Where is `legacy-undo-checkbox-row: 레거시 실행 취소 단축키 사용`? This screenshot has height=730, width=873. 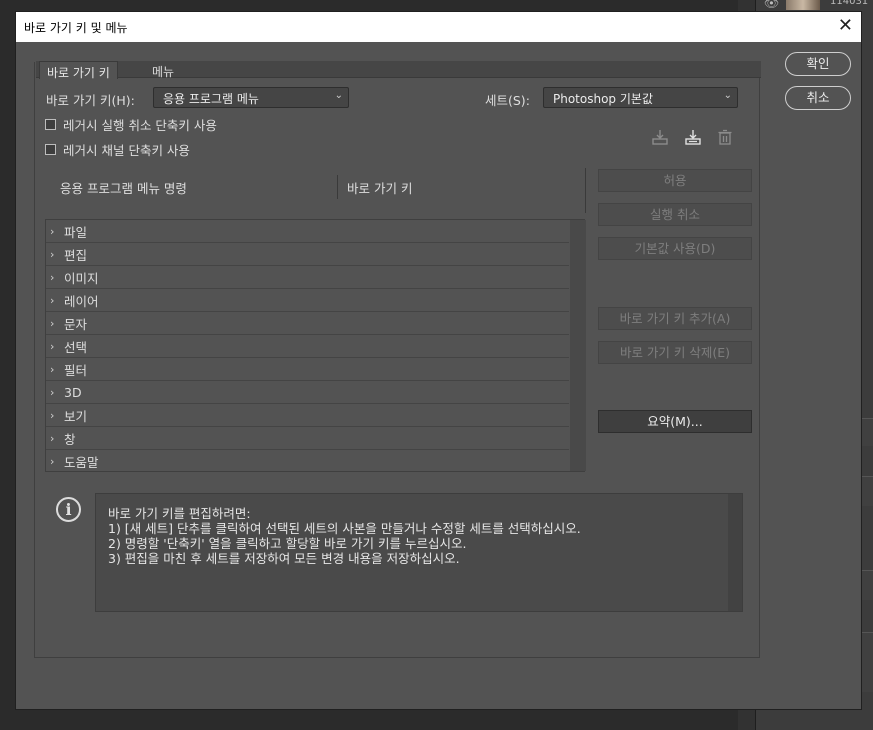
legacy-undo-checkbox-row: 레거시 실행 취소 단축키 사용 is located at coordinates (131, 124).